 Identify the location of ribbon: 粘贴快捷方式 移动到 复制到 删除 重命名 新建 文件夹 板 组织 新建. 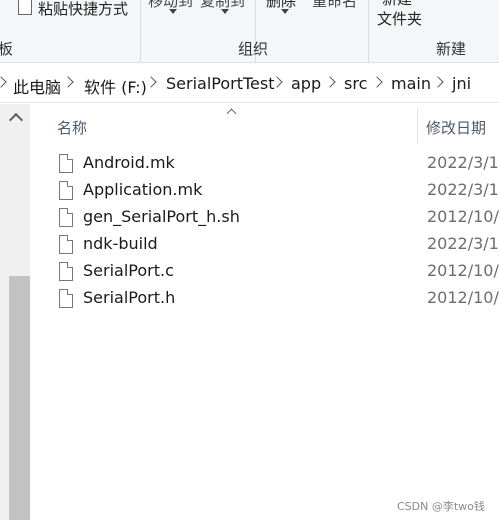
(249, 31).